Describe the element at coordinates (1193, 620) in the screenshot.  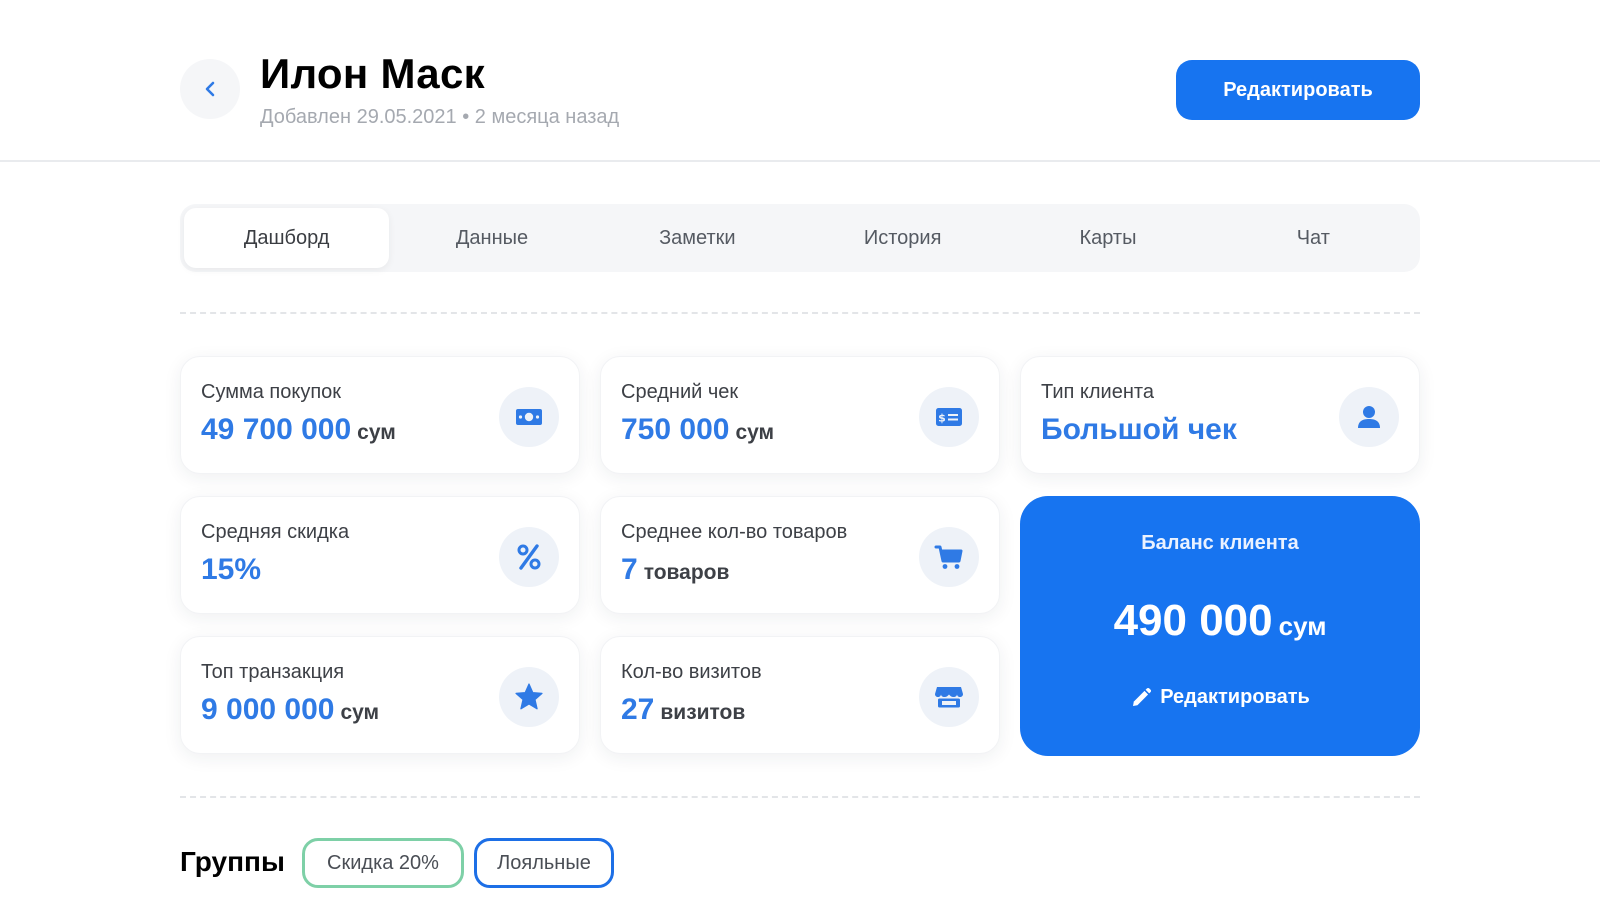
I see `balance-number: 490 000` at that location.